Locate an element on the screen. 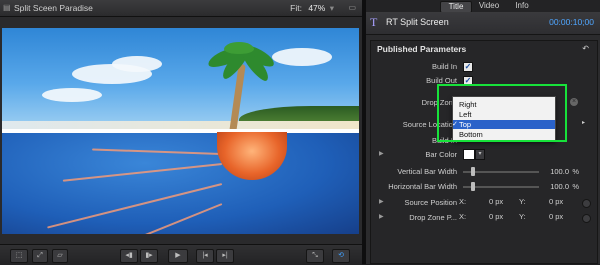 The width and height of the screenshot is (600, 265). vertical-bar-width-slider is located at coordinates (501, 171).